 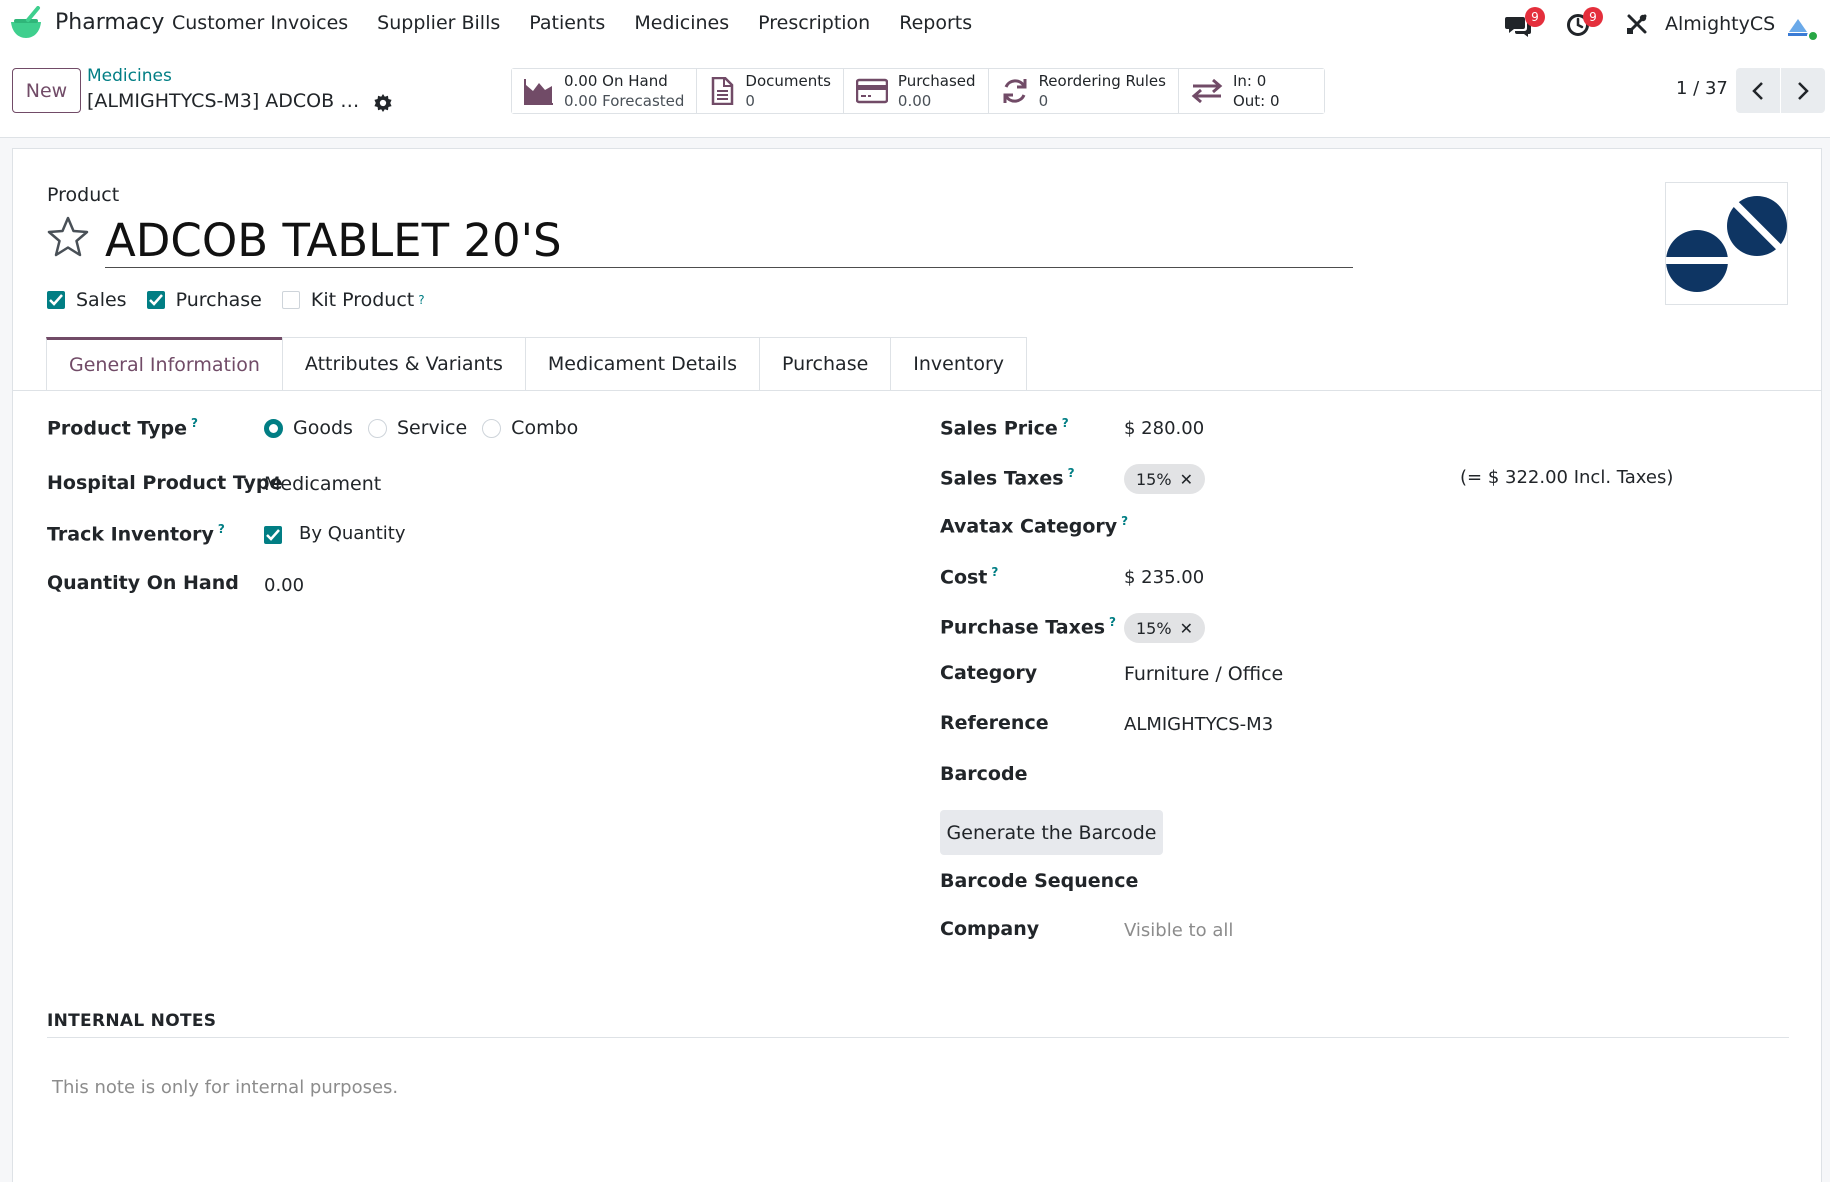 What do you see at coordinates (750, 101) in the screenshot?
I see `documents-count: 0` at bounding box center [750, 101].